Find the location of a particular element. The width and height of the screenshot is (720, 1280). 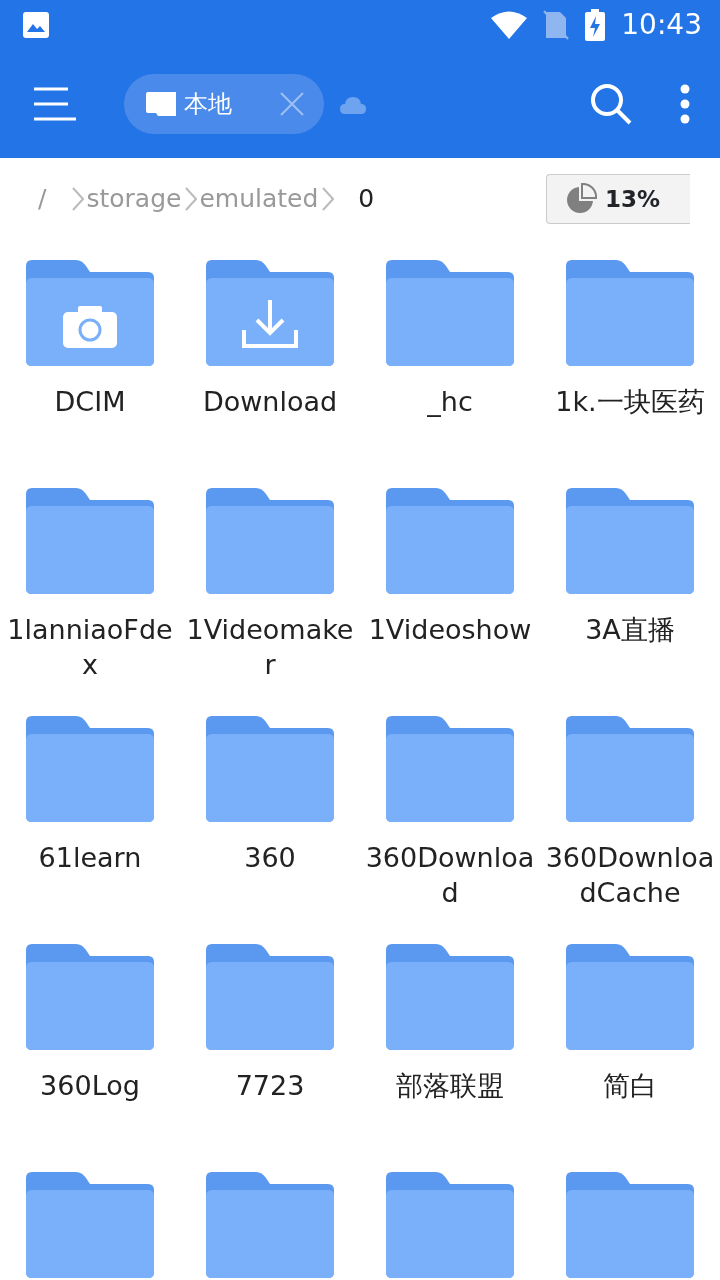

folder-name: 360Log is located at coordinates (90, 1086).